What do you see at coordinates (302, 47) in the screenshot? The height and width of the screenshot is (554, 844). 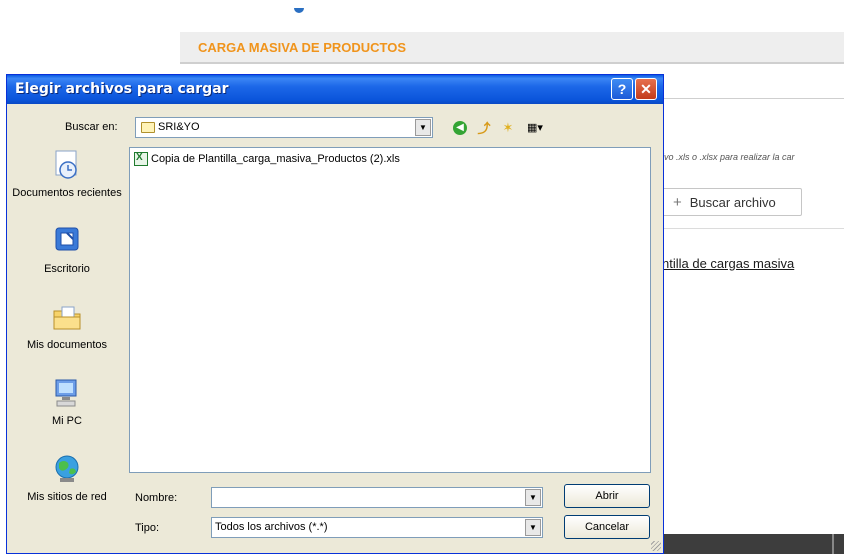 I see `page-title: CARGA MASIVA DE PRODUCTOS` at bounding box center [302, 47].